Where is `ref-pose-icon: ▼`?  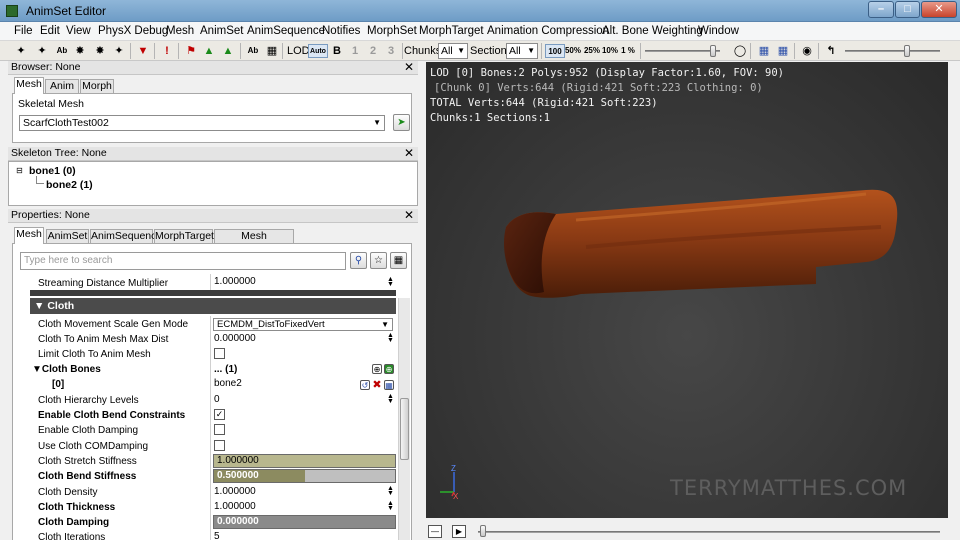
ref-pose-icon: ▼ is located at coordinates (143, 51).